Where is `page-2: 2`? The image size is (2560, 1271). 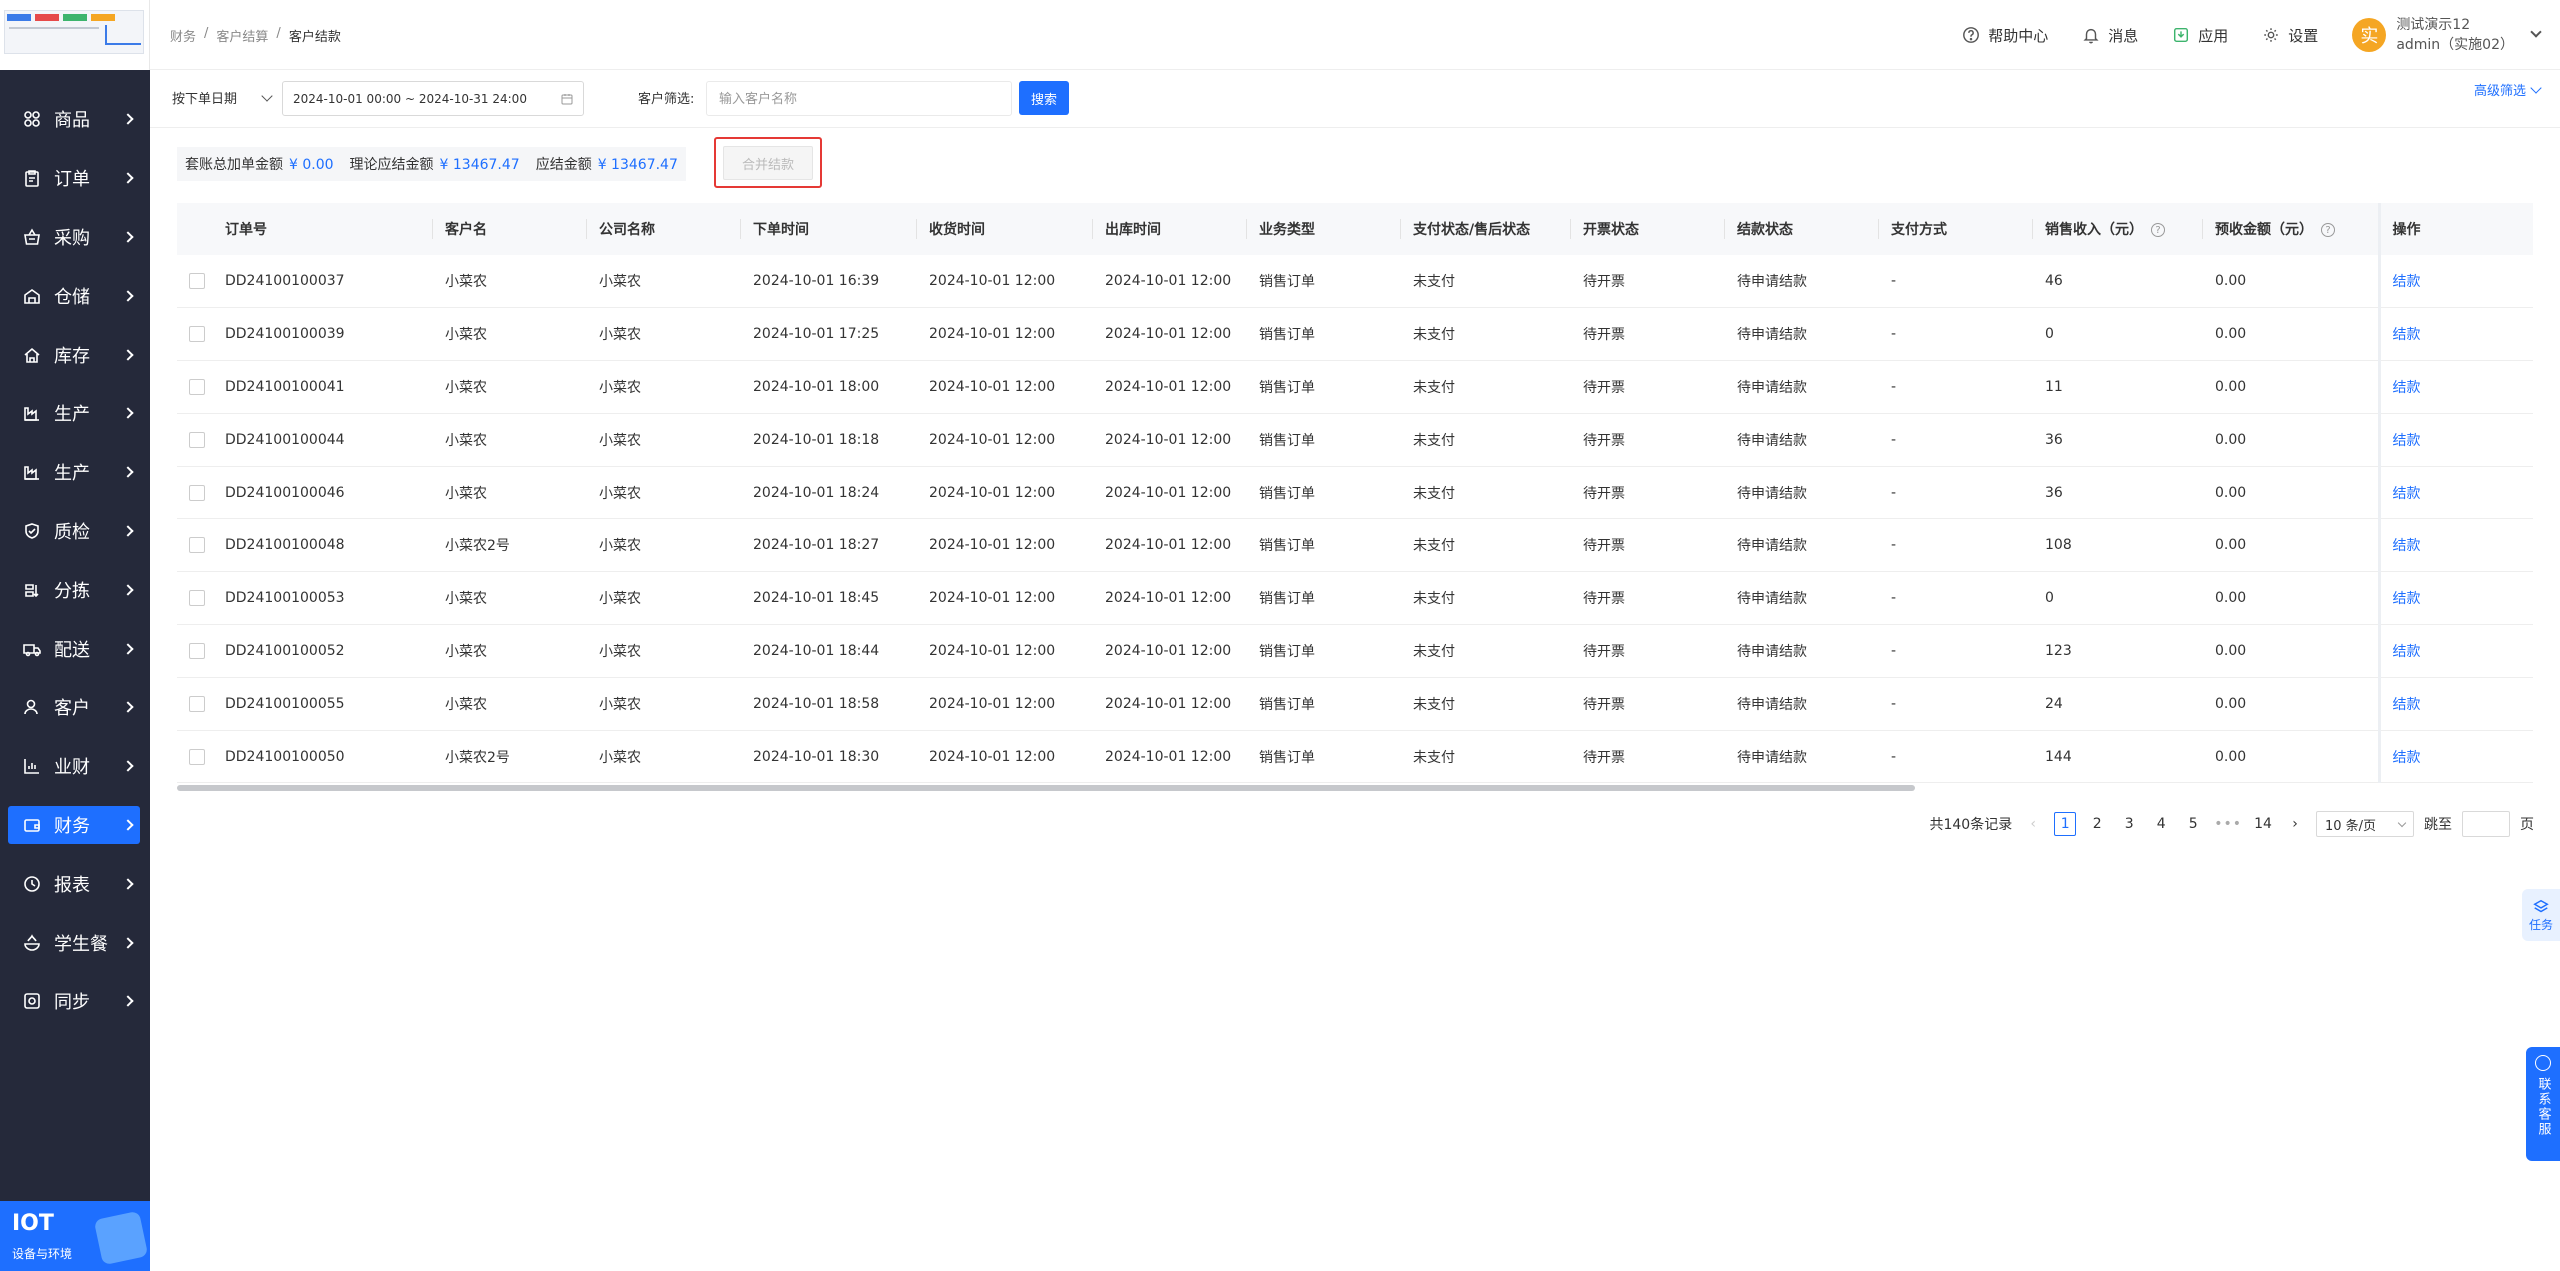
page-2: 2 is located at coordinates (2097, 824).